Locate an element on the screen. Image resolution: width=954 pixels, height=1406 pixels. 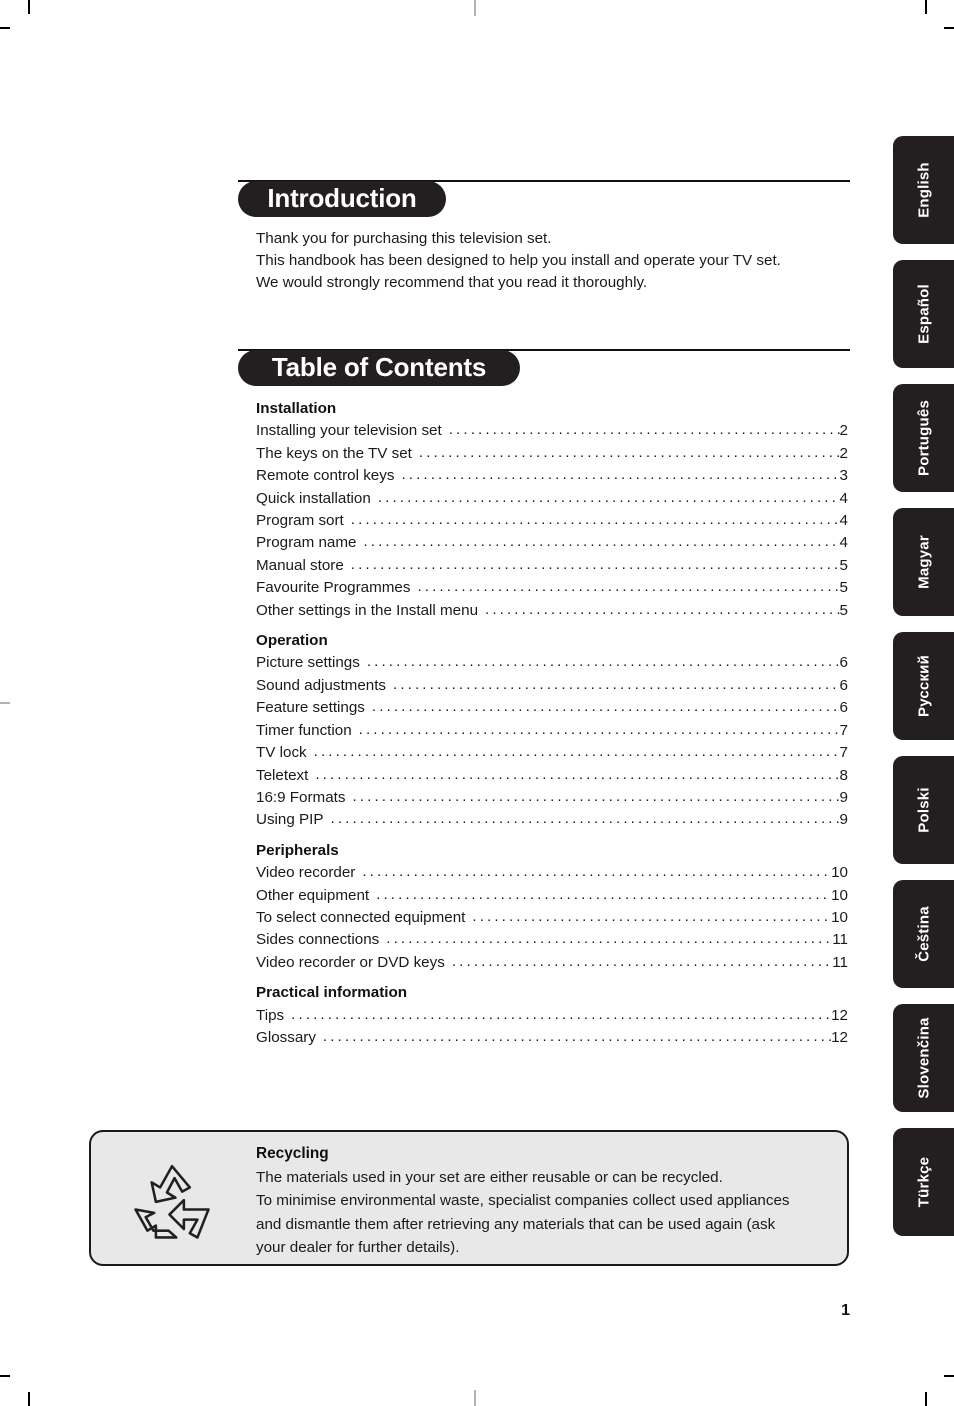
toc-entry-label: Sound adjustments is located at coordinates (321, 685).